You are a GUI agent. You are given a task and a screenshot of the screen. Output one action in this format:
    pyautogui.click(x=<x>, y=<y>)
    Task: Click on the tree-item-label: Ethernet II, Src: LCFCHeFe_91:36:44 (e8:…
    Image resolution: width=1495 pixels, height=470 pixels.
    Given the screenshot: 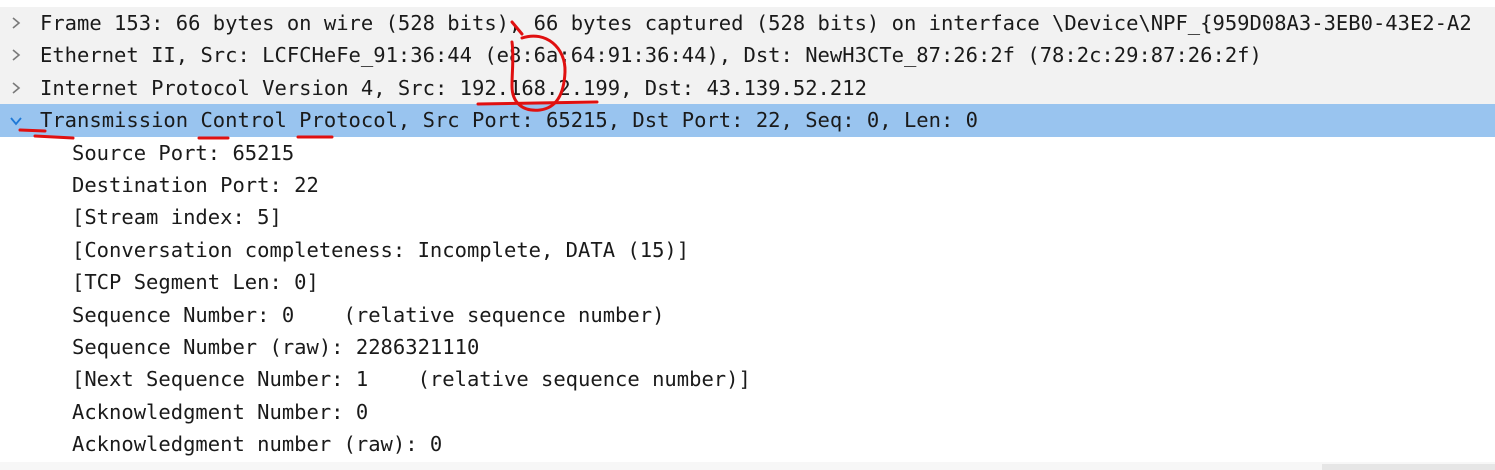 What is the action you would take?
    pyautogui.click(x=651, y=55)
    